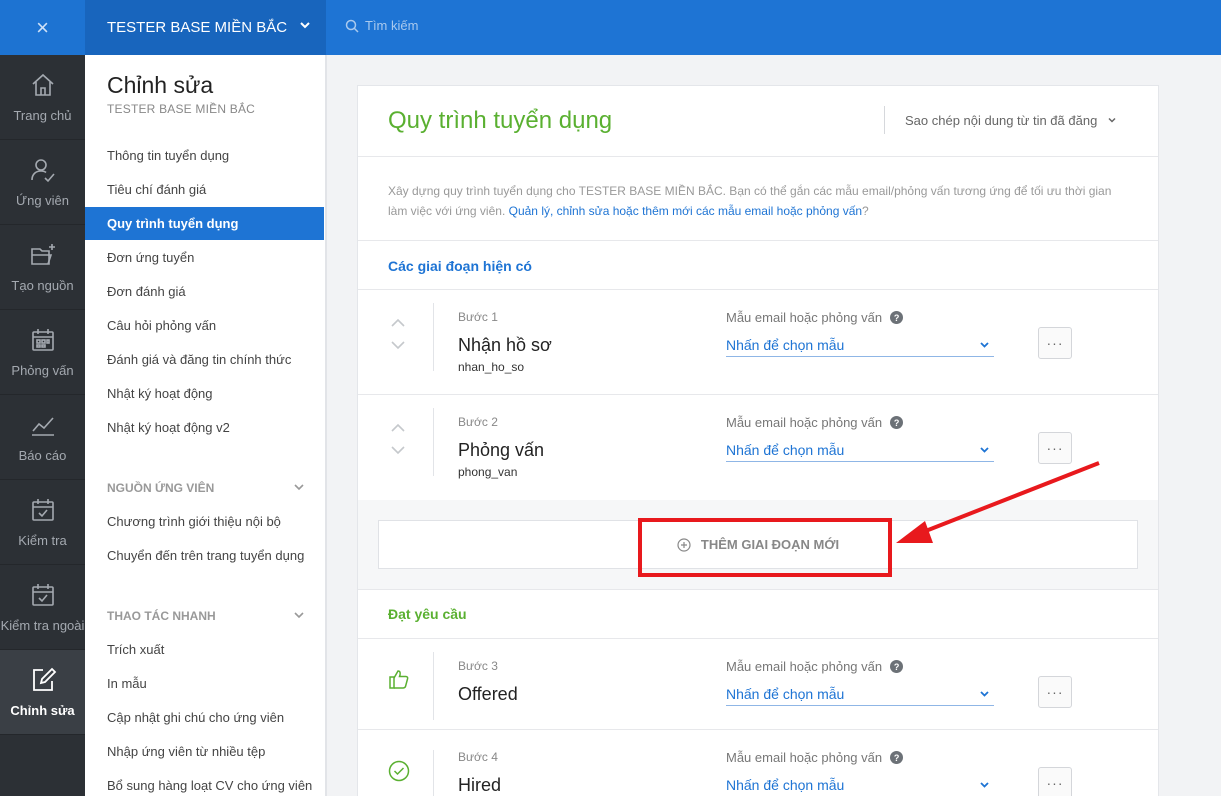  I want to click on thumbs-up-icon, so click(399, 679).